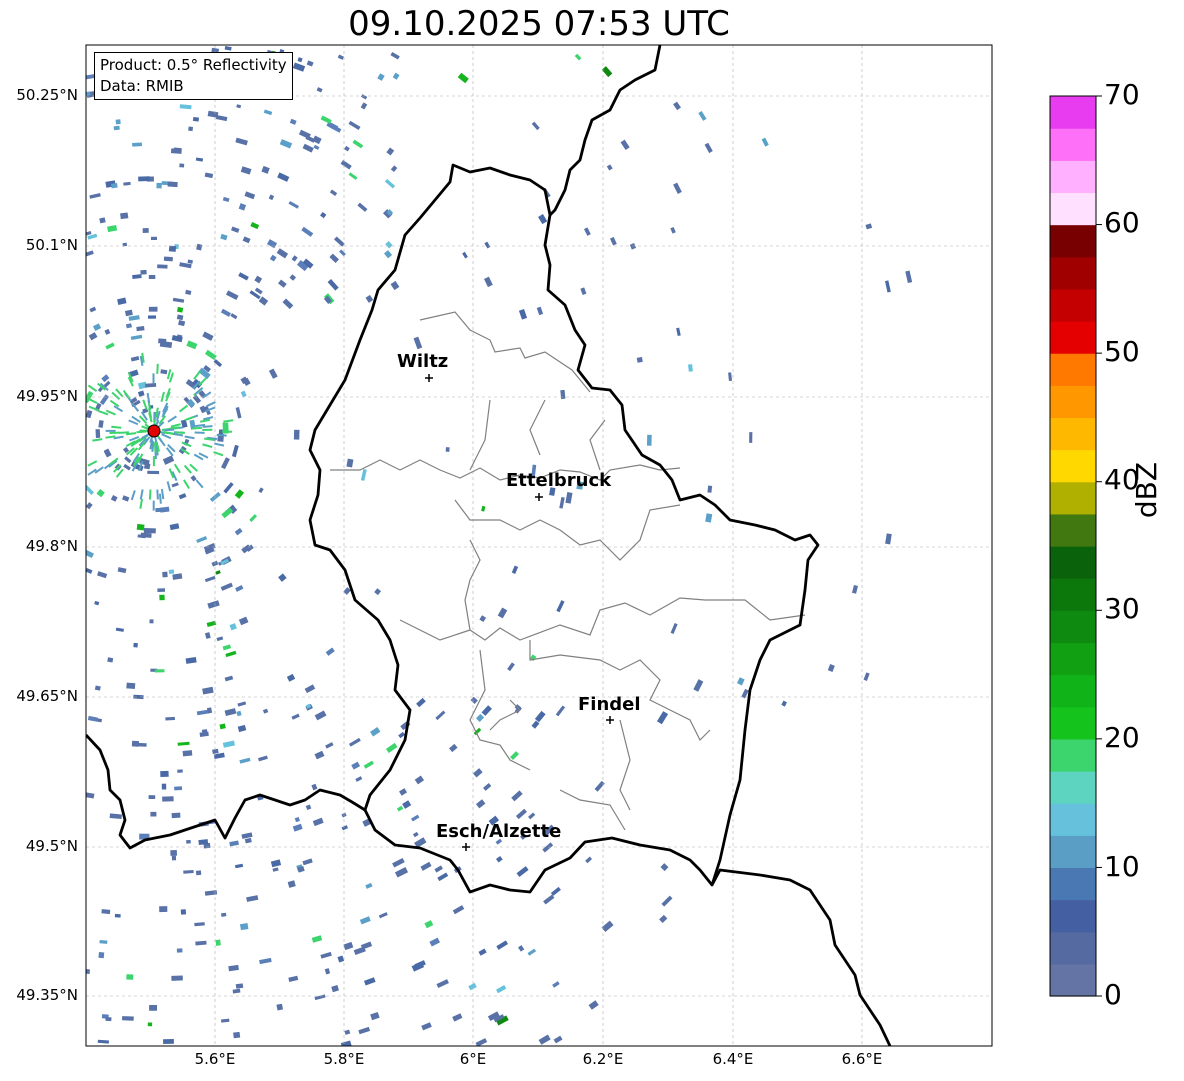 The image size is (1184, 1081). What do you see at coordinates (499, 831) in the screenshot?
I see `city-label-esch: Esch/Alzette` at bounding box center [499, 831].